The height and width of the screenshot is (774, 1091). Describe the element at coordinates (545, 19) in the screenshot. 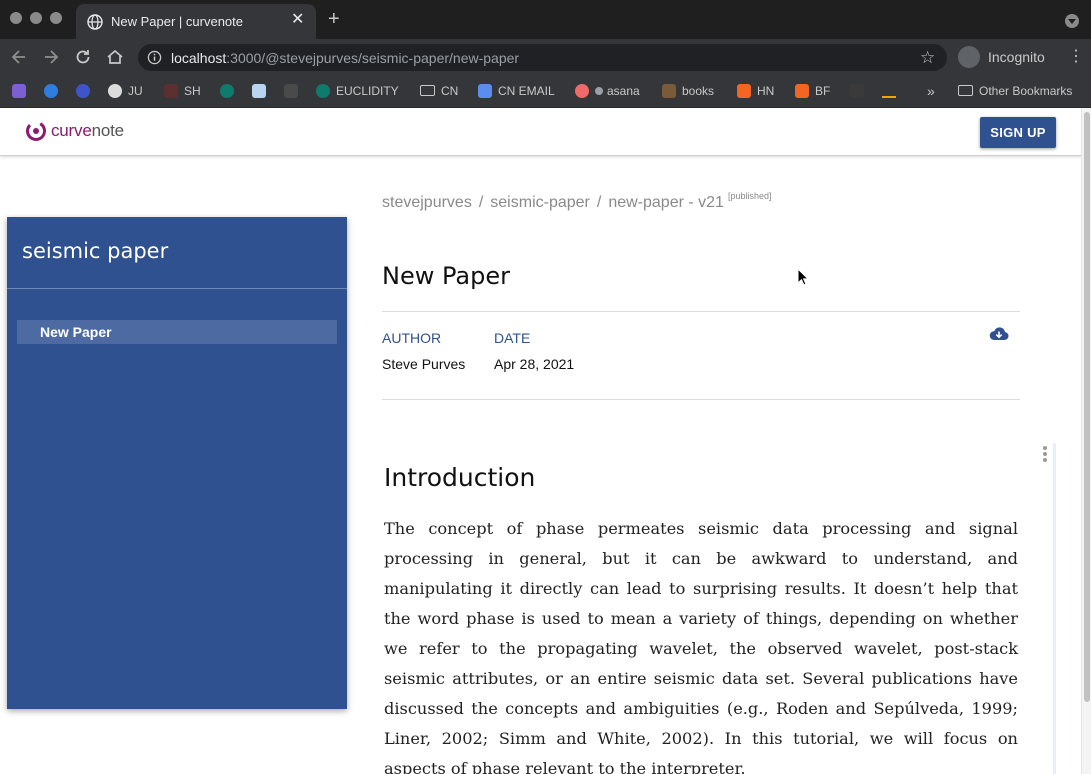

I see `browser-tab-bar: New Paper | curvenote ✕ +` at that location.